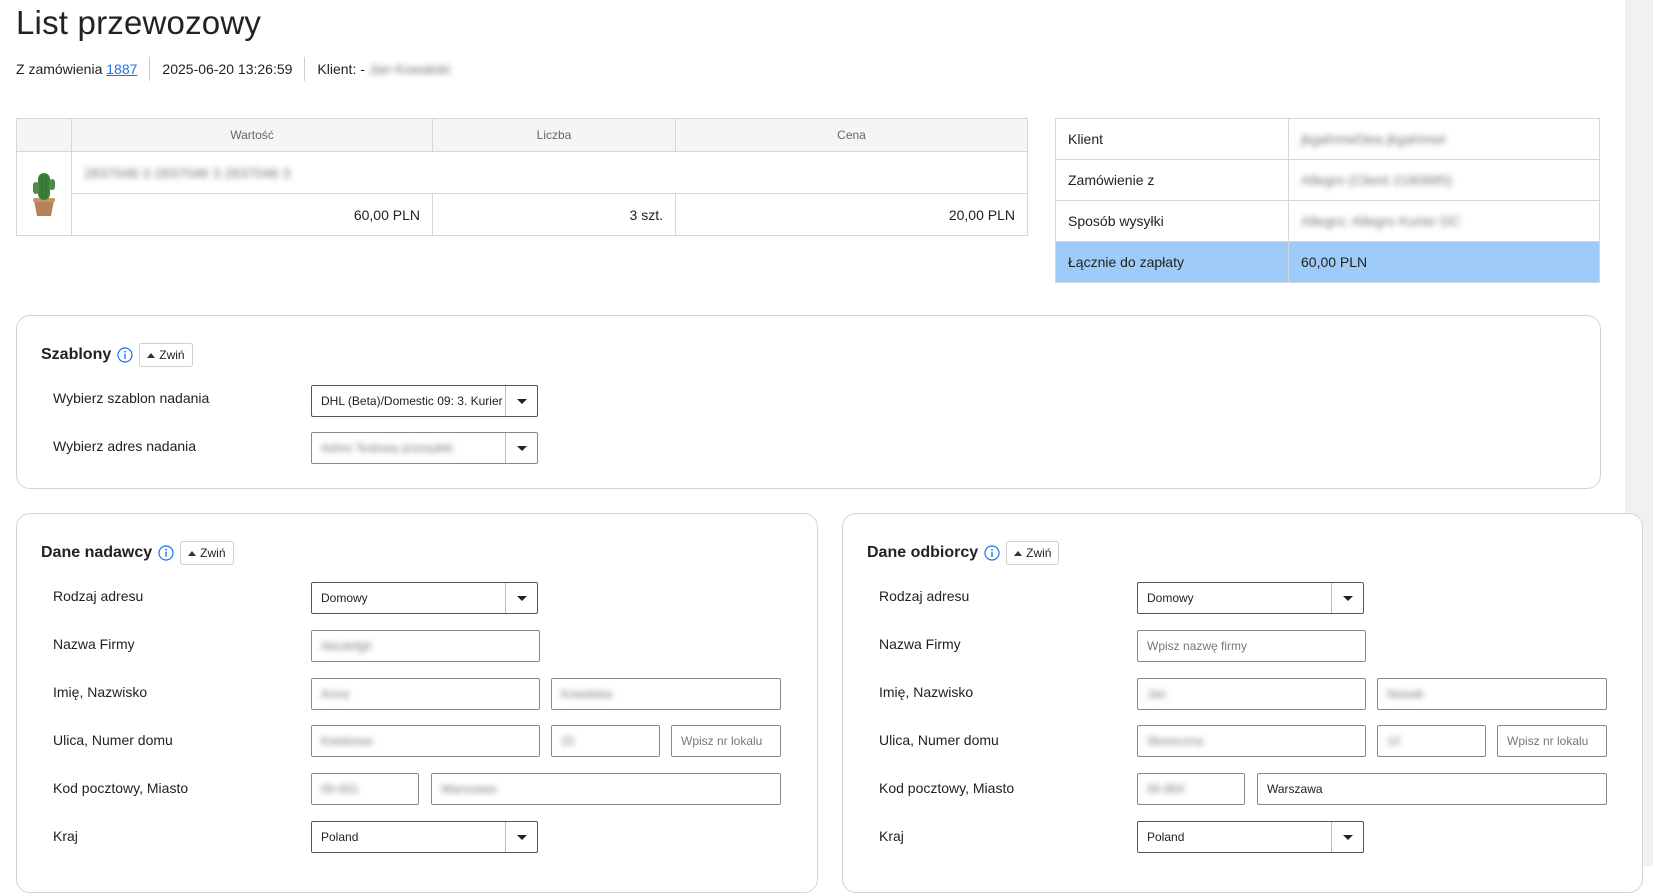  I want to click on order-source: Z zamówienia 1887, so click(82, 69).